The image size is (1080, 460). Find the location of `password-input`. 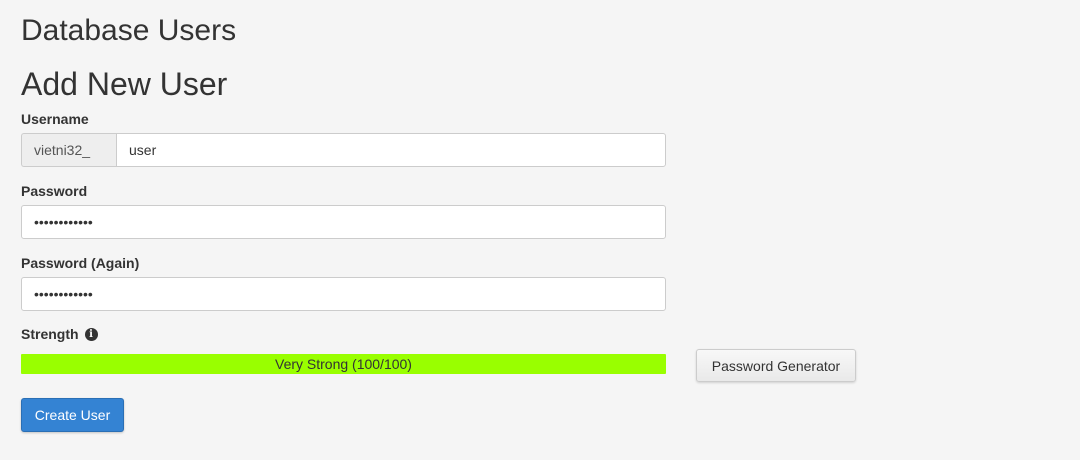

password-input is located at coordinates (343, 222).